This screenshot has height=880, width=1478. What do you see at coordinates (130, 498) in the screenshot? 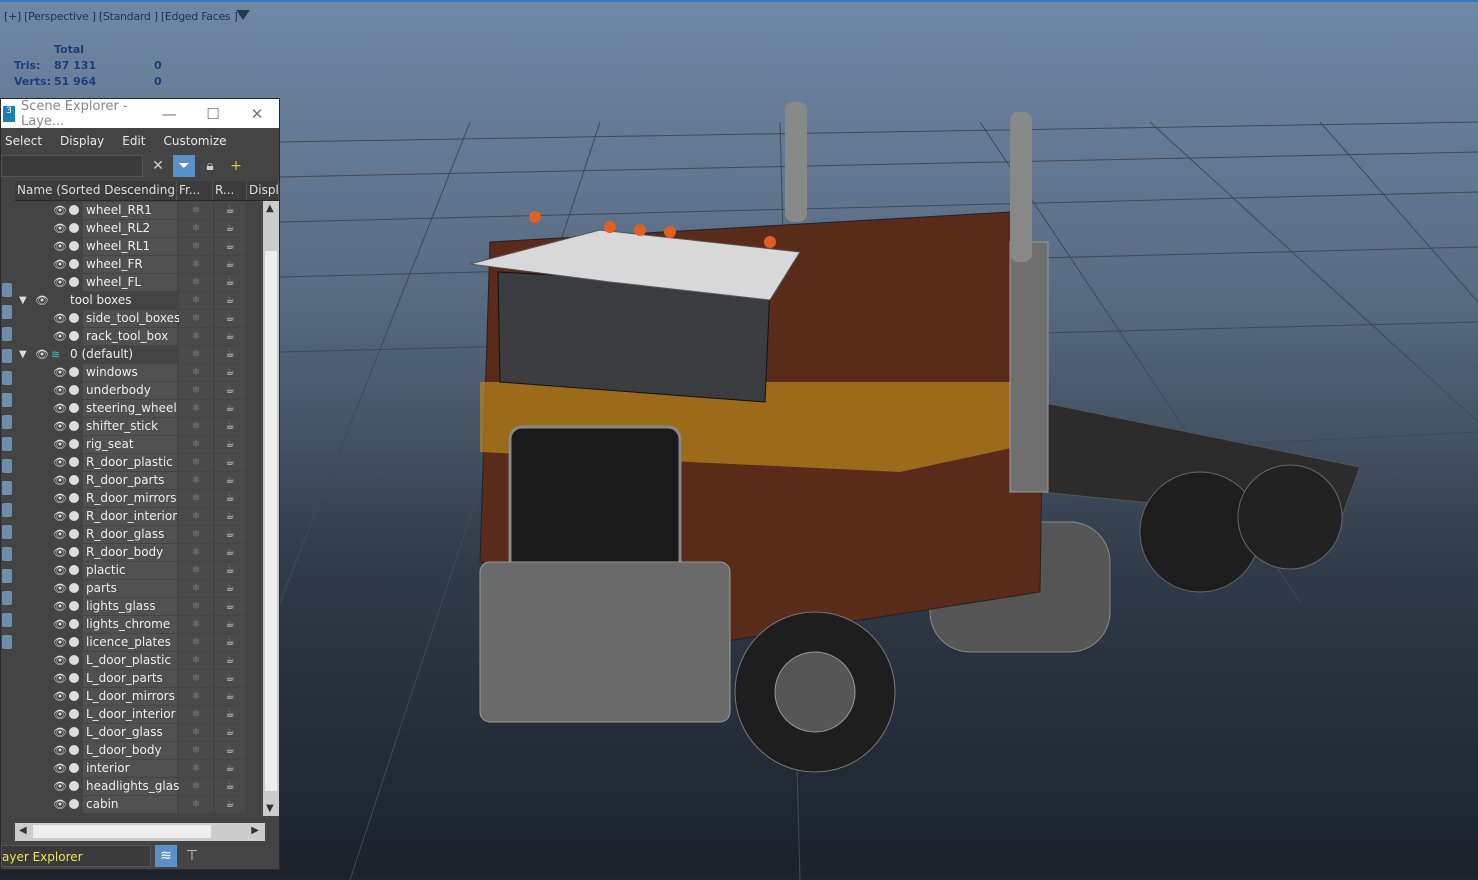
I see `row-name: R_door_mirrors` at bounding box center [130, 498].